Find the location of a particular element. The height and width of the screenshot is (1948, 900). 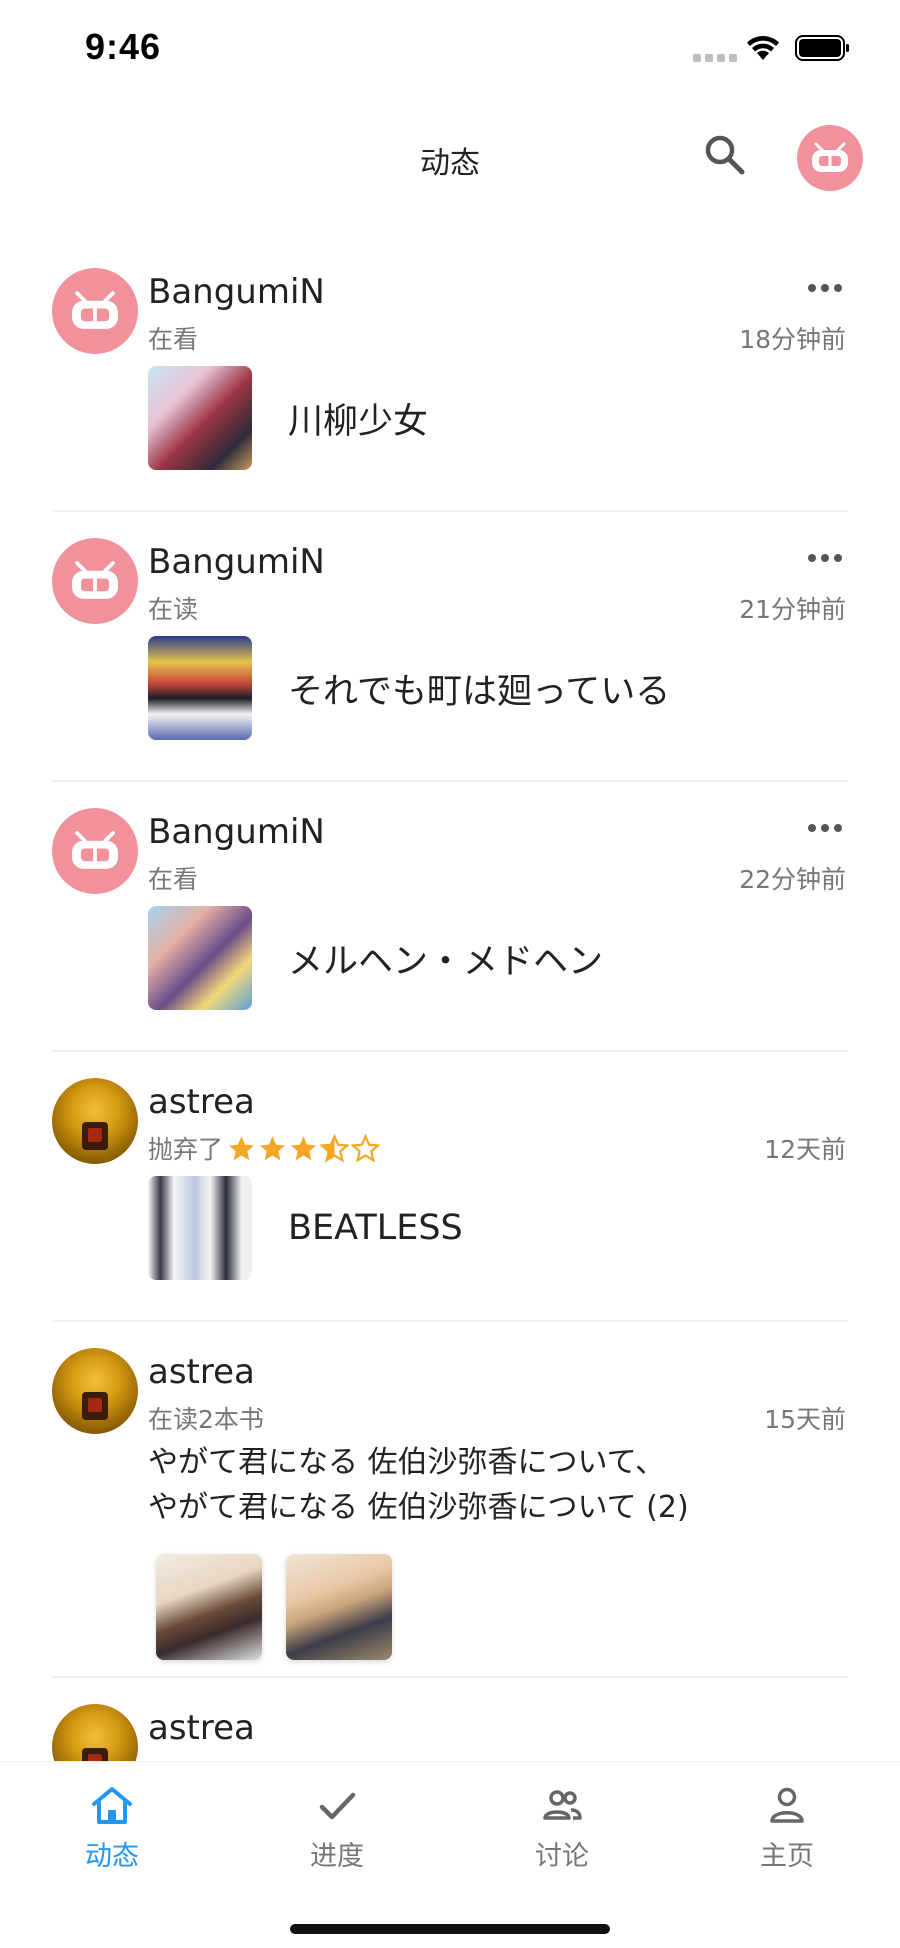

activity-time: 22分钟前 is located at coordinates (792, 879).